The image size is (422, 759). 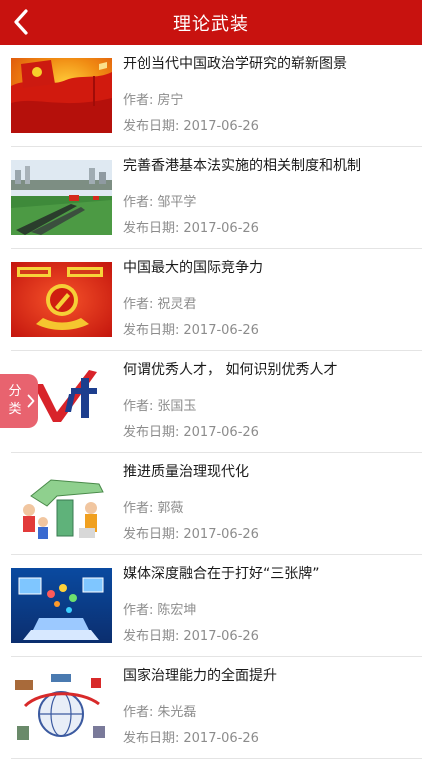 What do you see at coordinates (211, 504) in the screenshot?
I see `article-item: 推进质量治理现代化 作者: 郭薇 发布日期: 2017-06-26` at bounding box center [211, 504].